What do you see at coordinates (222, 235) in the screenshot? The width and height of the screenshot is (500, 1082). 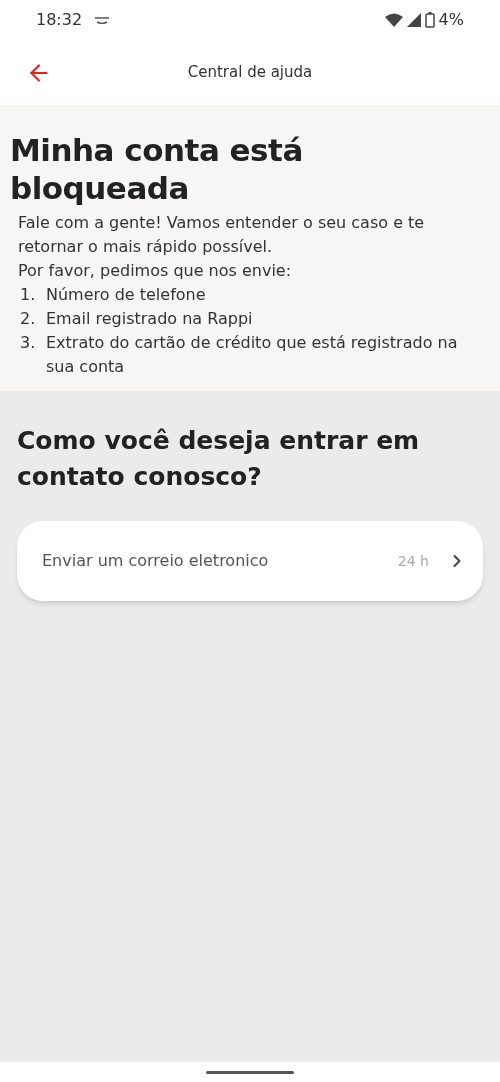 I see `info-text: Fale com a gente! Vamos entender o seu caso e te retornar o mais rápido possível.` at bounding box center [222, 235].